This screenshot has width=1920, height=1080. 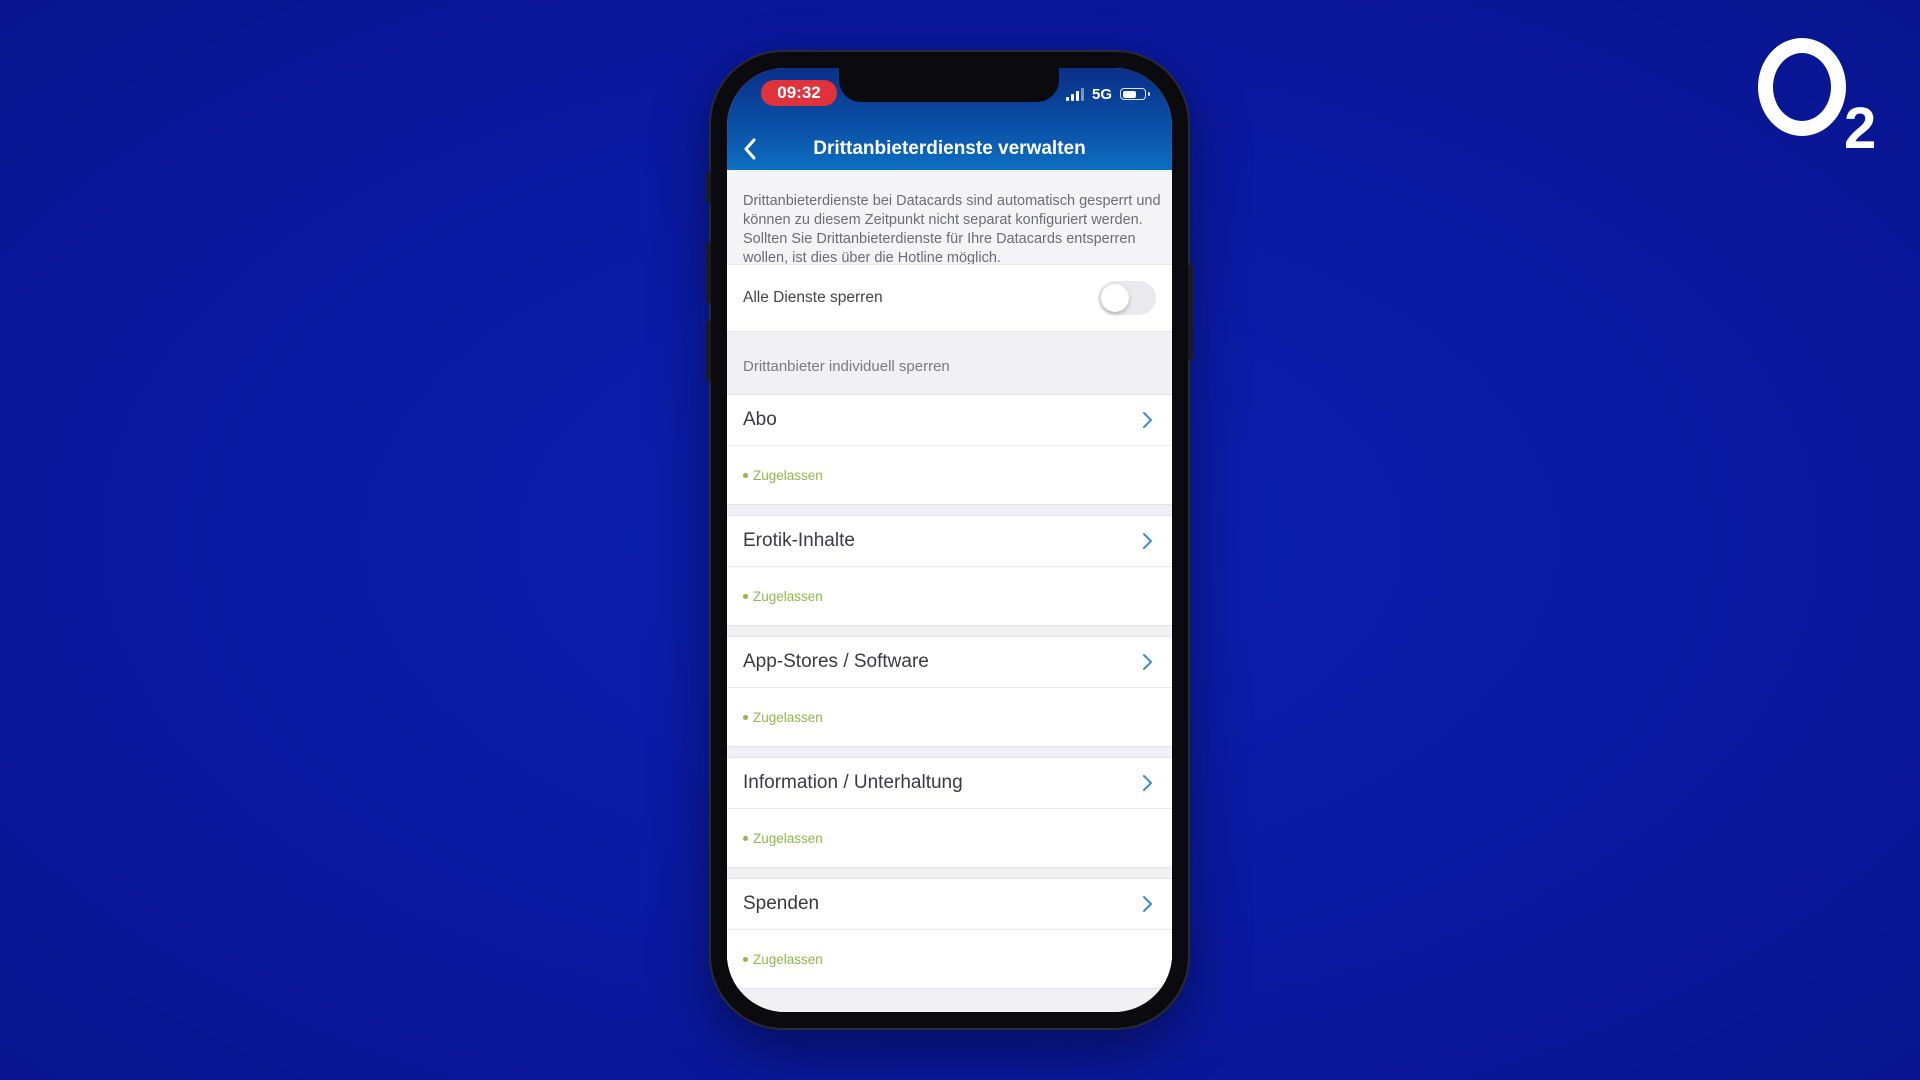 I want to click on o2-logo: 2, so click(x=1817, y=93).